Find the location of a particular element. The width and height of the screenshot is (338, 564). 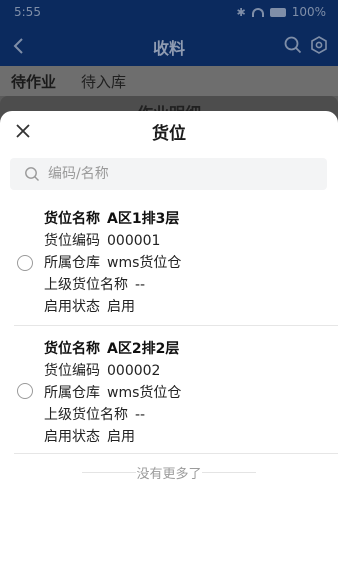

tabs-bar: 待作业 待入库 is located at coordinates (169, 82).